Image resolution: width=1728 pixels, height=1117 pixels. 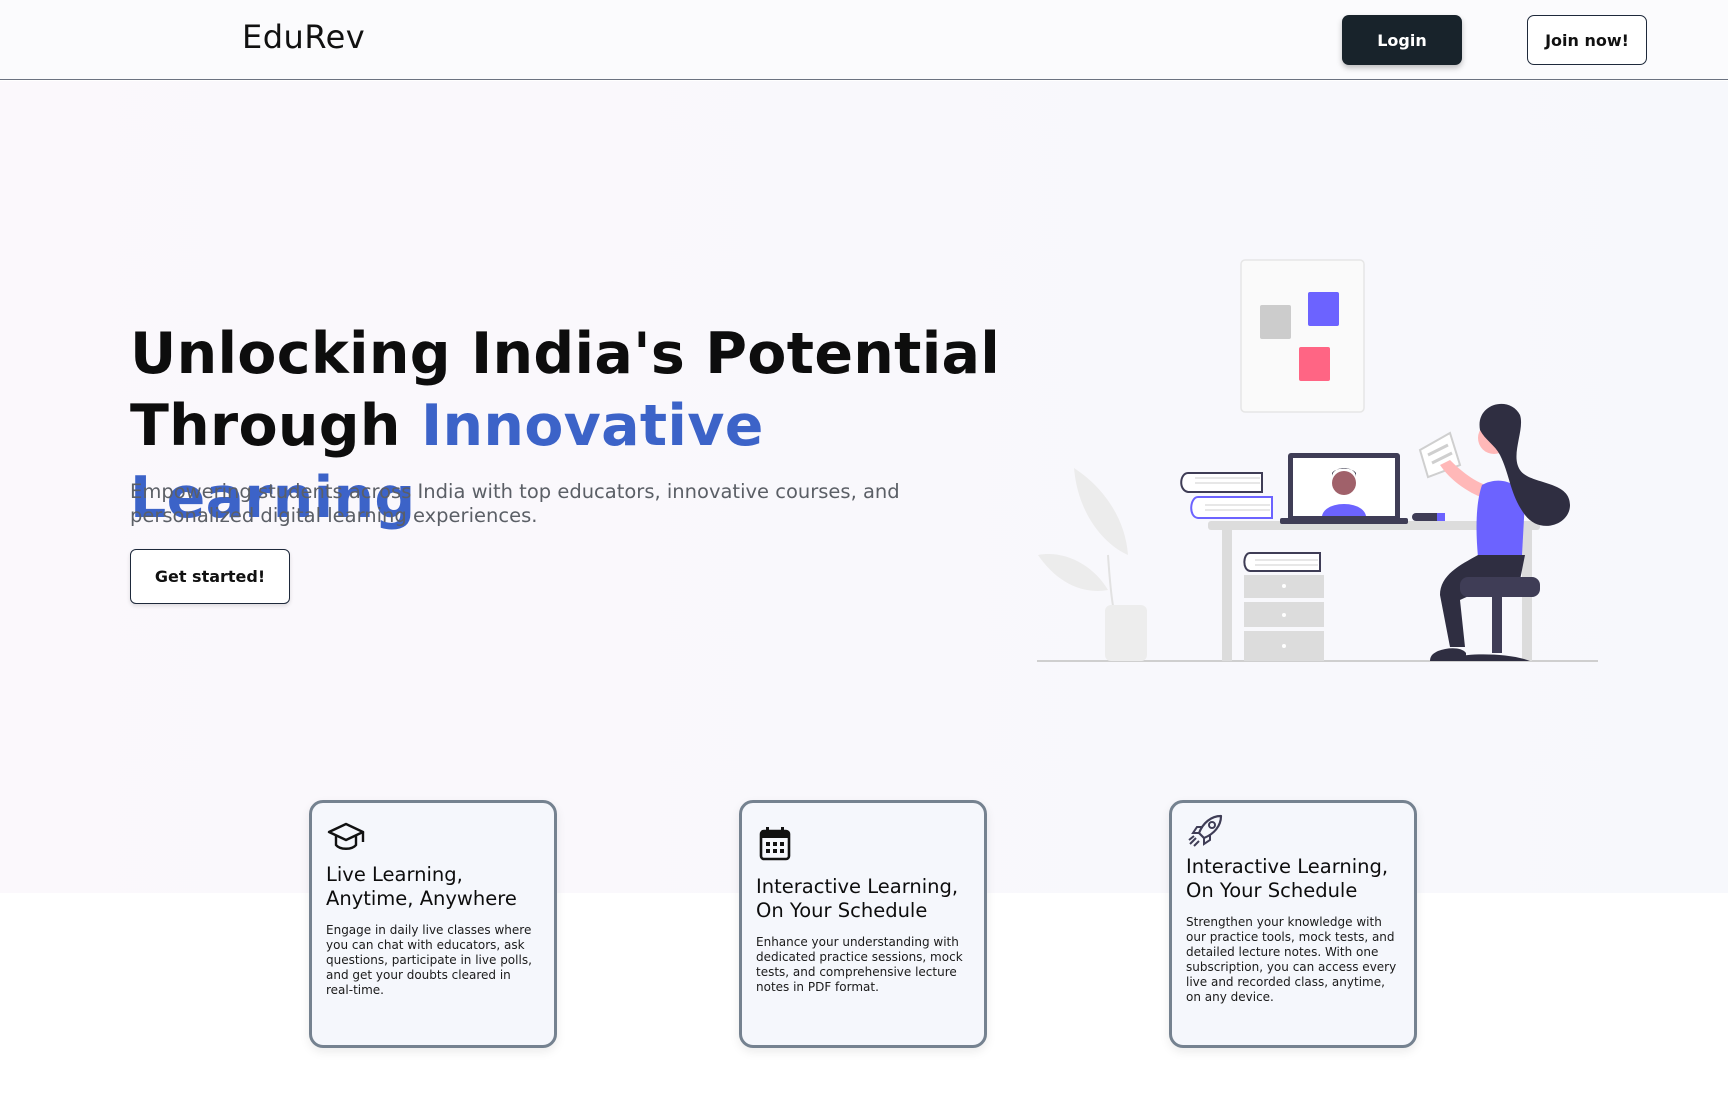 I want to click on top-nav: EduRev Login Join now!, so click(x=864, y=40).